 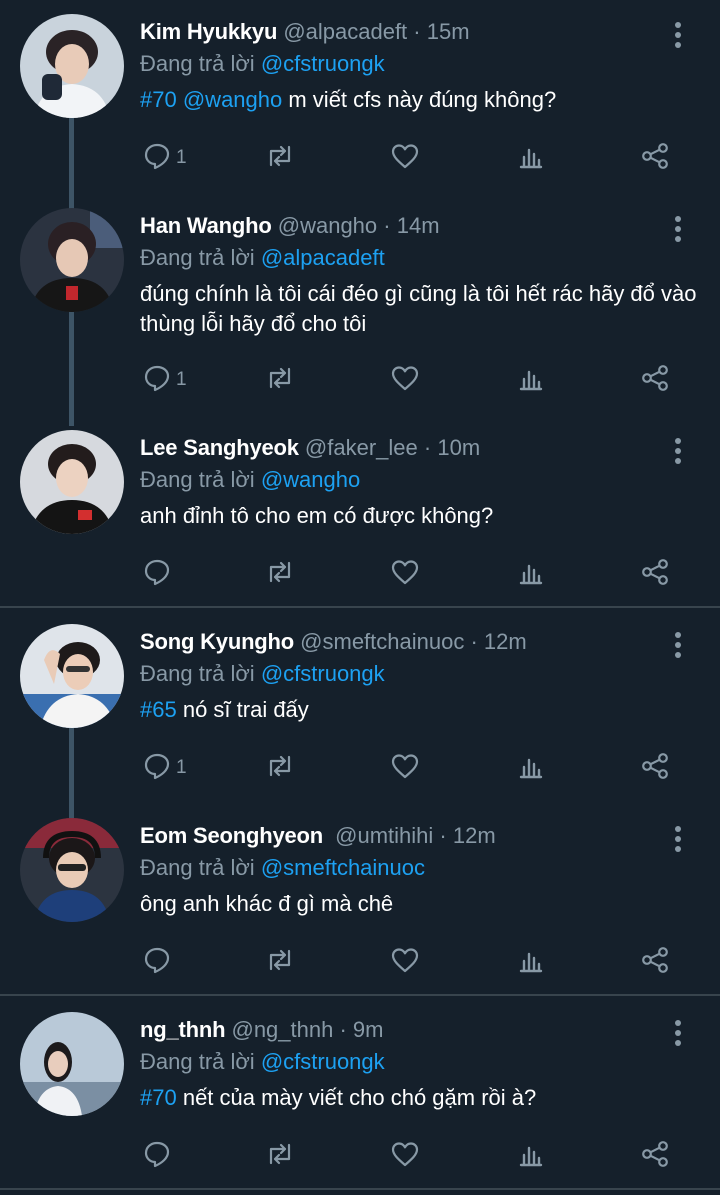 What do you see at coordinates (158, 709) in the screenshot?
I see `hashtag-link: #65` at bounding box center [158, 709].